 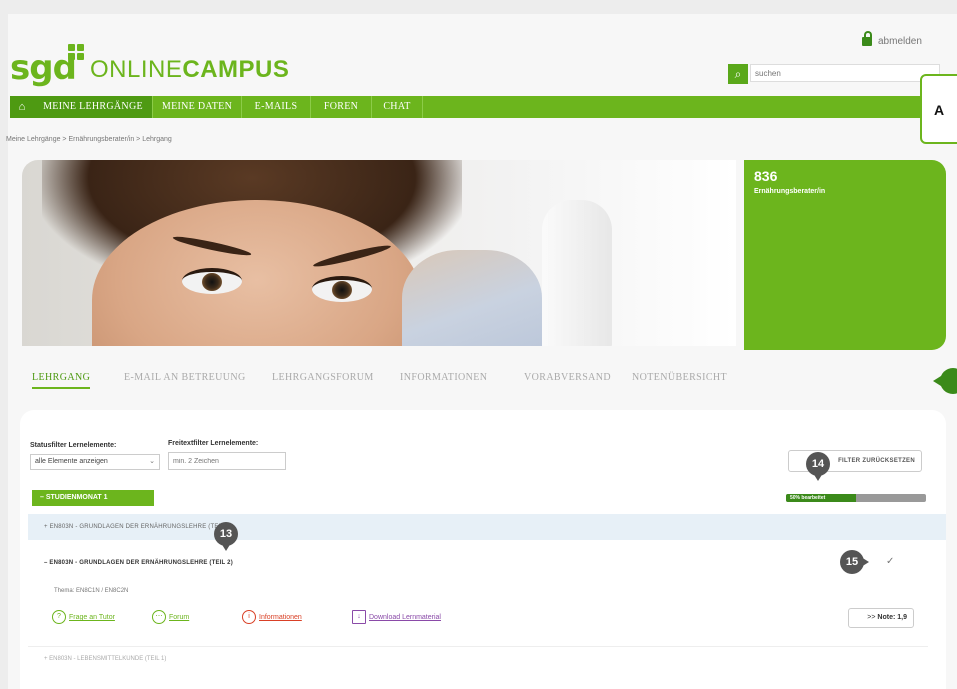 What do you see at coordinates (890, 561) in the screenshot?
I see `check-icon: ✓` at bounding box center [890, 561].